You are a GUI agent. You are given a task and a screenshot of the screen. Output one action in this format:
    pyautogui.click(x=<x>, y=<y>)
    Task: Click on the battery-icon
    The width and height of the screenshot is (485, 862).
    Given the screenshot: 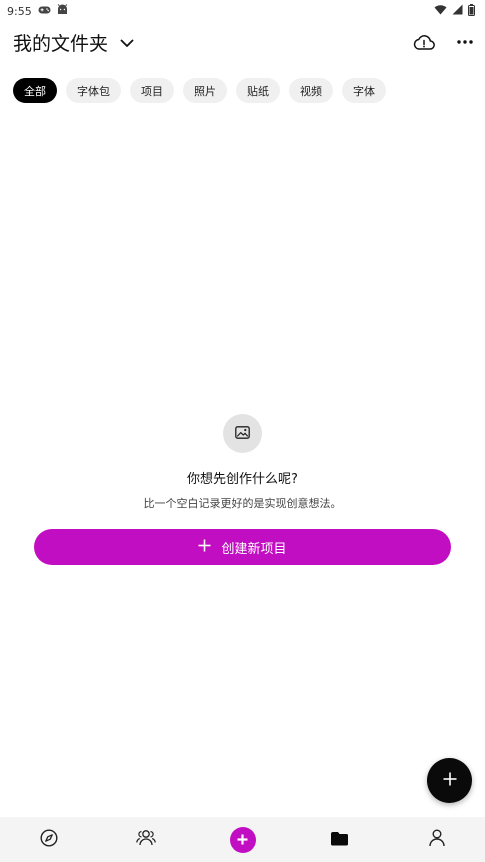 What is the action you would take?
    pyautogui.click(x=471, y=11)
    